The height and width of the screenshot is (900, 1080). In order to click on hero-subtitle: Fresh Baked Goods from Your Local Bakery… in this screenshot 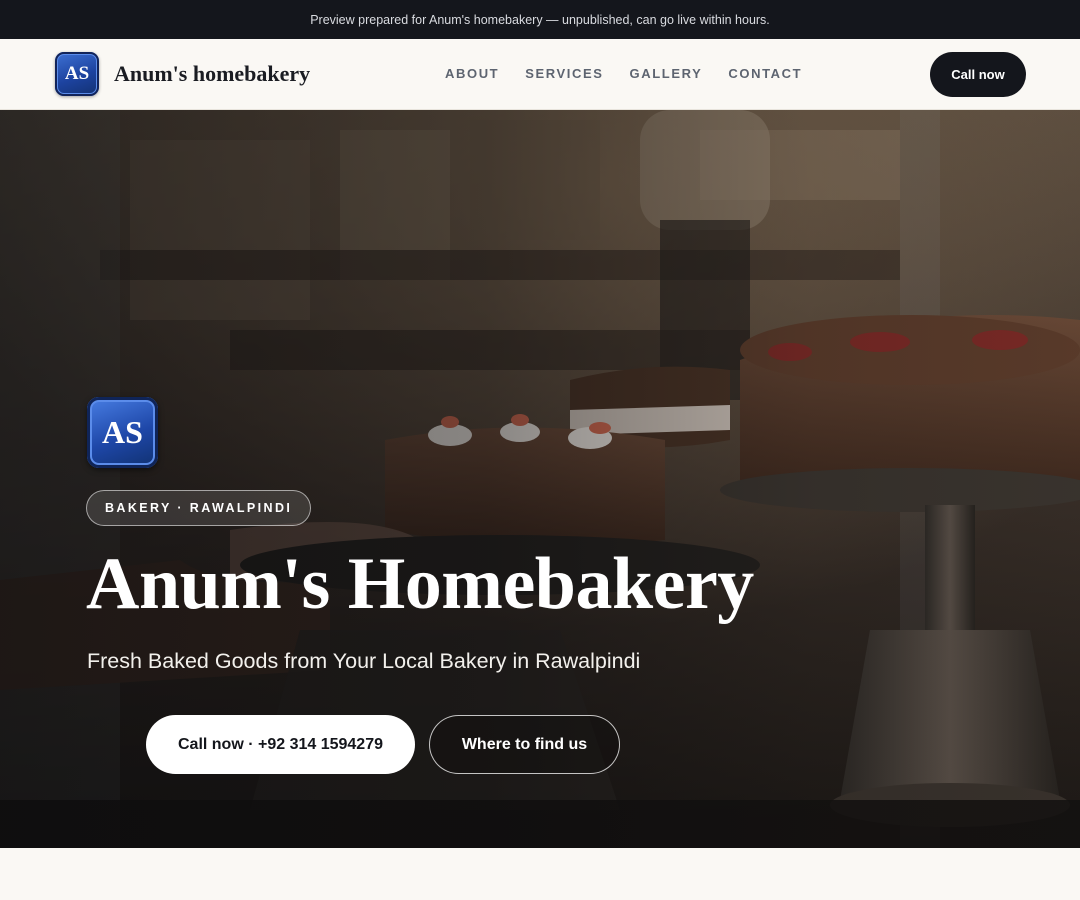, I will do `click(364, 661)`.